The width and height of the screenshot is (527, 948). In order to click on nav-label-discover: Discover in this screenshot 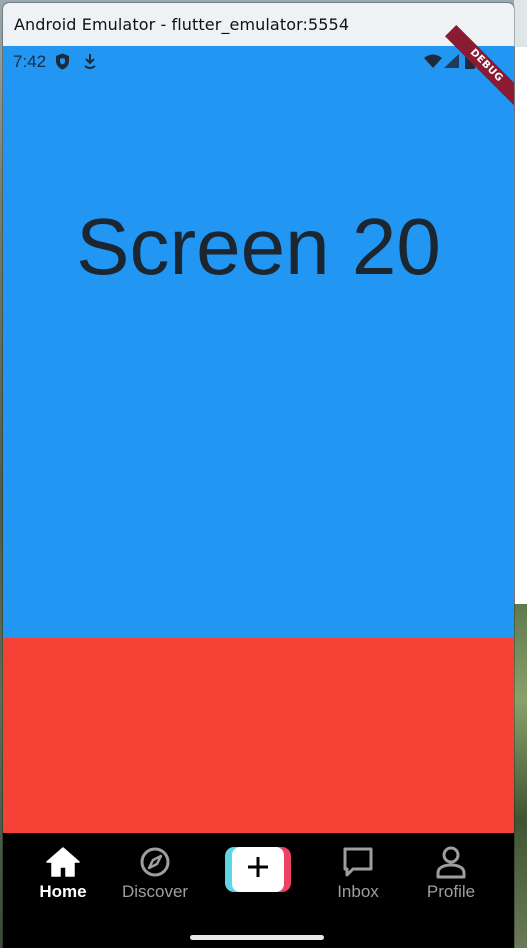, I will do `click(155, 891)`.